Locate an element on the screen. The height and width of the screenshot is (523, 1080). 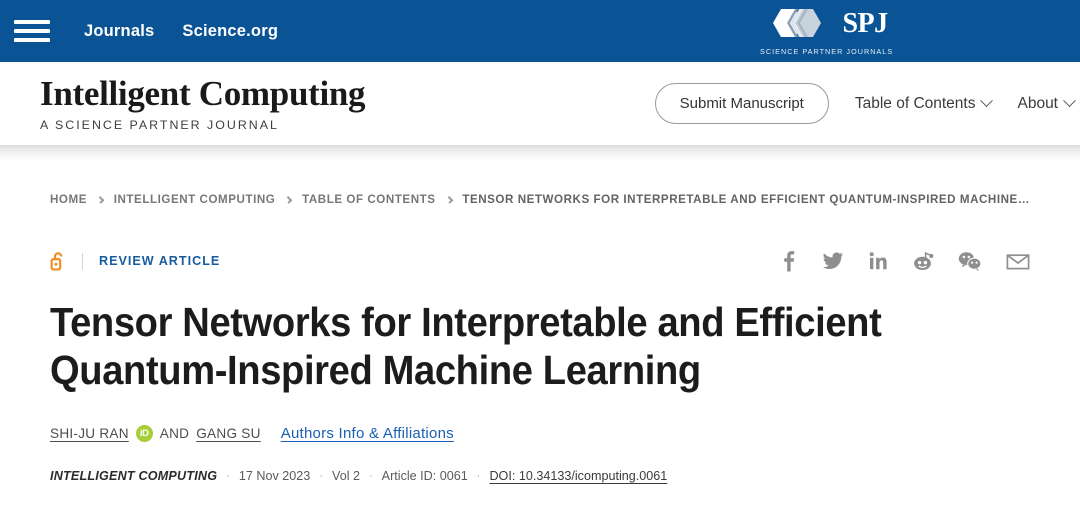
author-gang-su: GANG SU is located at coordinates (228, 433).